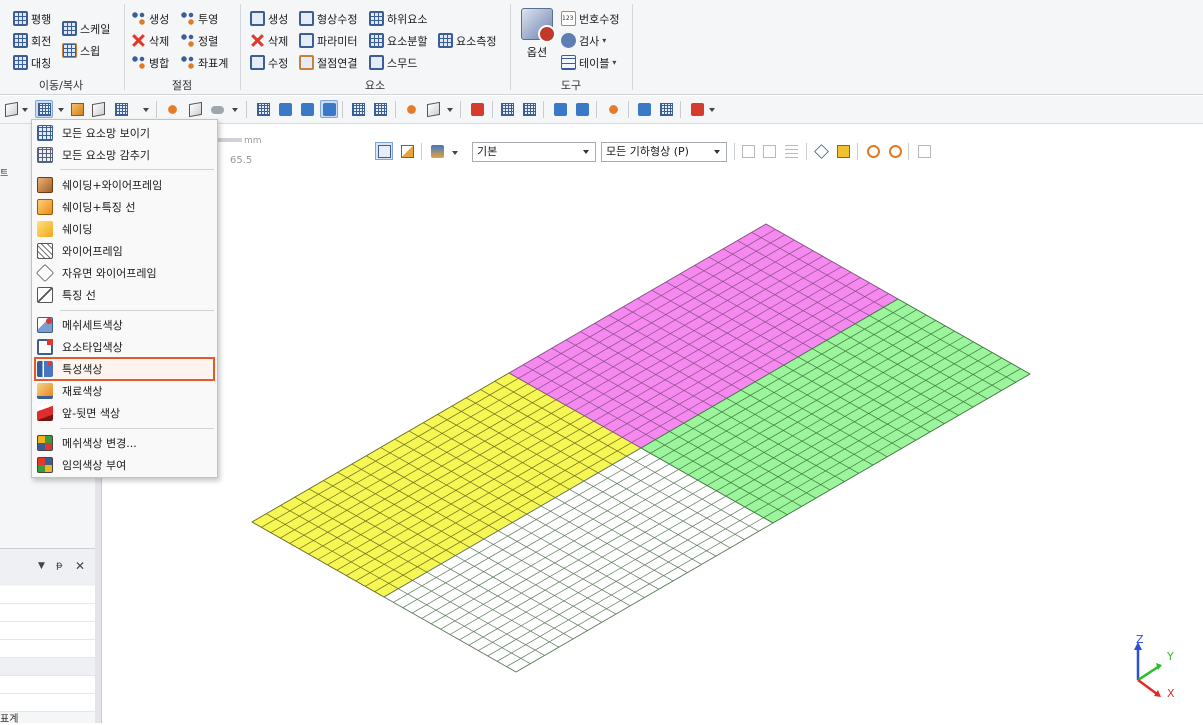 The height and width of the screenshot is (725, 1203). Describe the element at coordinates (329, 109) in the screenshot. I see `global-plane-button` at that location.